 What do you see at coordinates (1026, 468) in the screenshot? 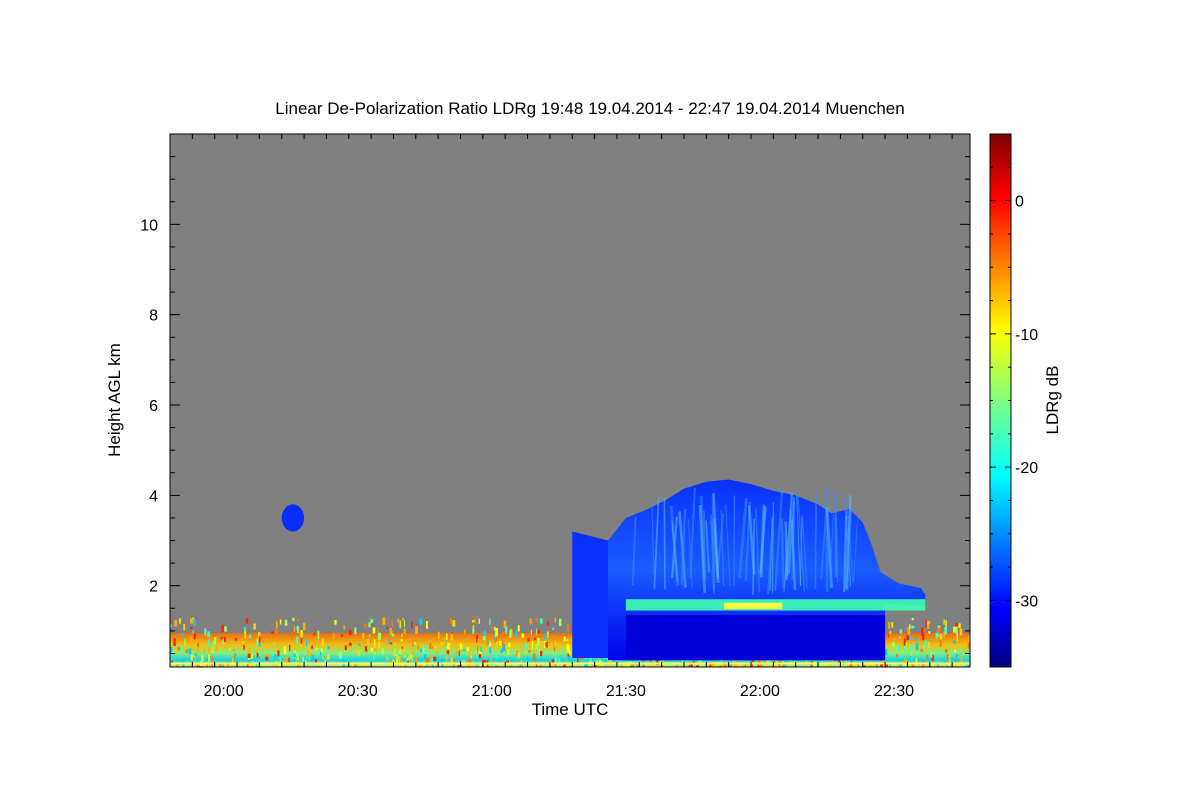
I see `colorbar-tick-label: -20` at bounding box center [1026, 468].